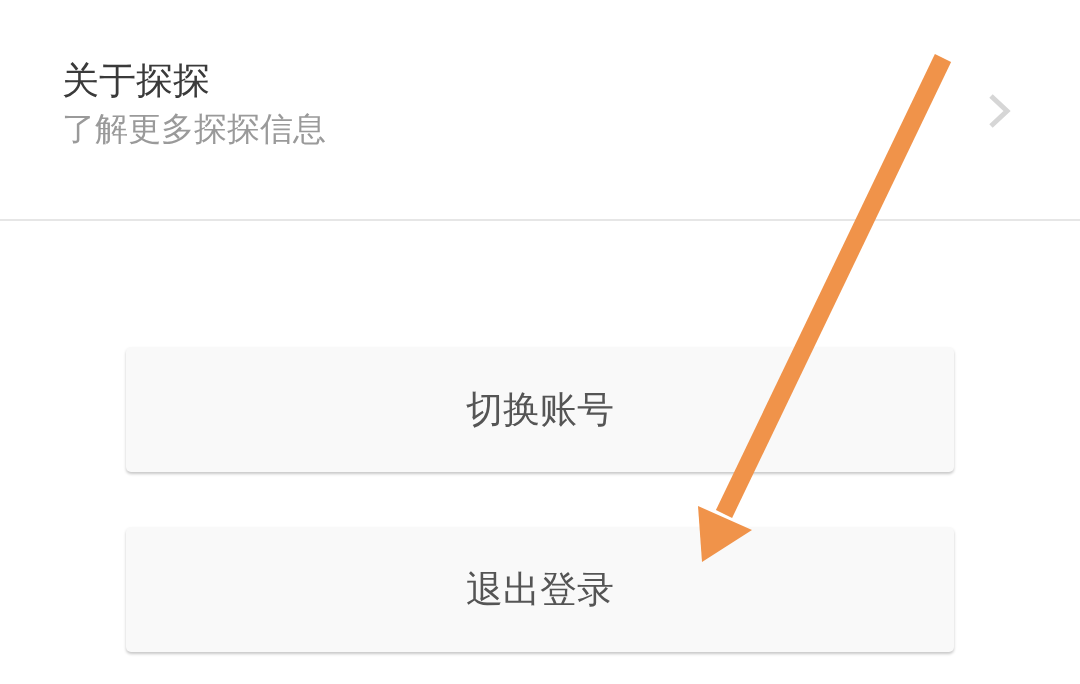 The image size is (1080, 684). What do you see at coordinates (540, 409) in the screenshot?
I see `action-button: 切换账号` at bounding box center [540, 409].